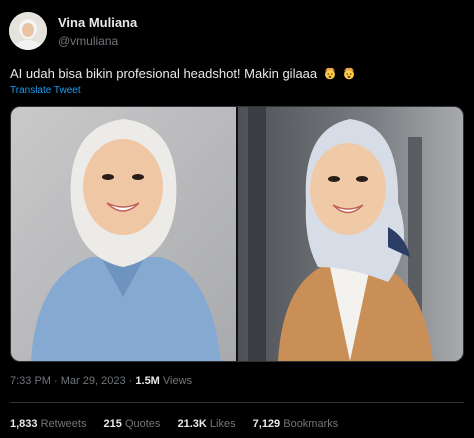  Describe the element at coordinates (93, 381) in the screenshot. I see `tweet-date: Mar 29, 2023` at that location.